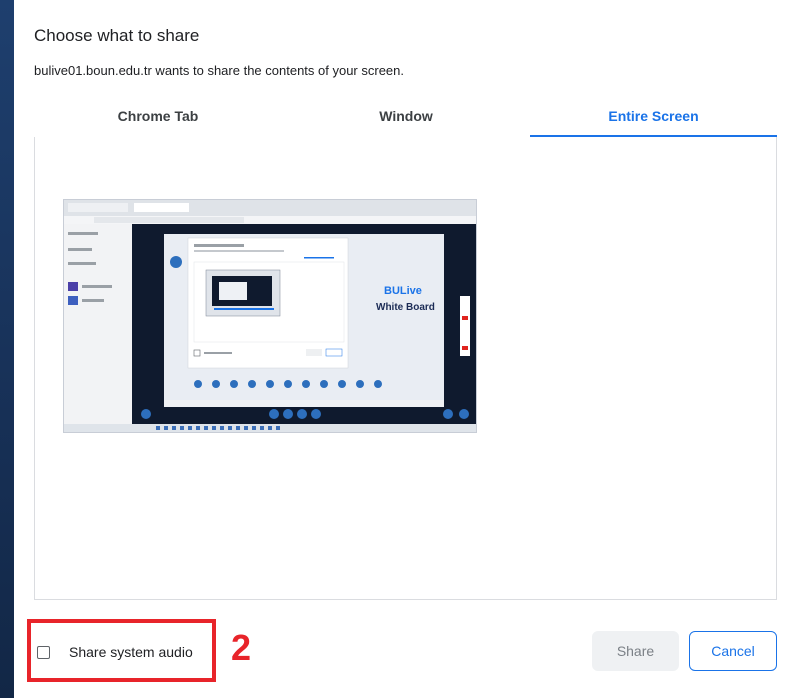  What do you see at coordinates (403, 291) in the screenshot?
I see `preview-brand-text: BULive` at bounding box center [403, 291].